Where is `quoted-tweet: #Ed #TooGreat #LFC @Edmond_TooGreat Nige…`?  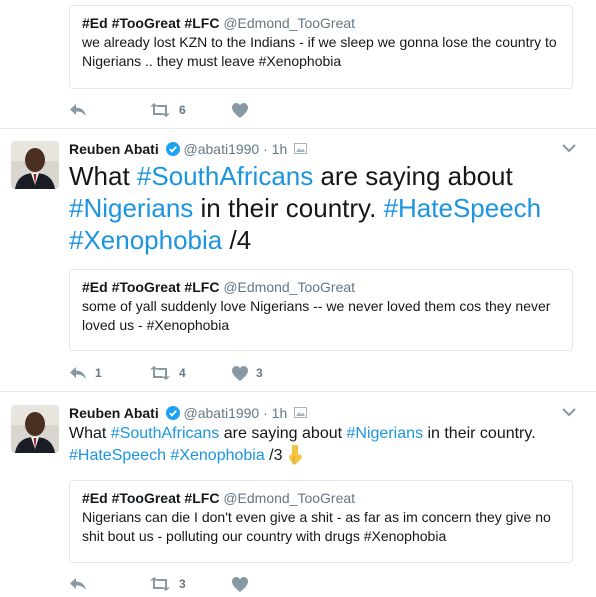
quoted-tweet: #Ed #TooGreat #LFC @Edmond_TooGreat Nige… is located at coordinates (321, 521).